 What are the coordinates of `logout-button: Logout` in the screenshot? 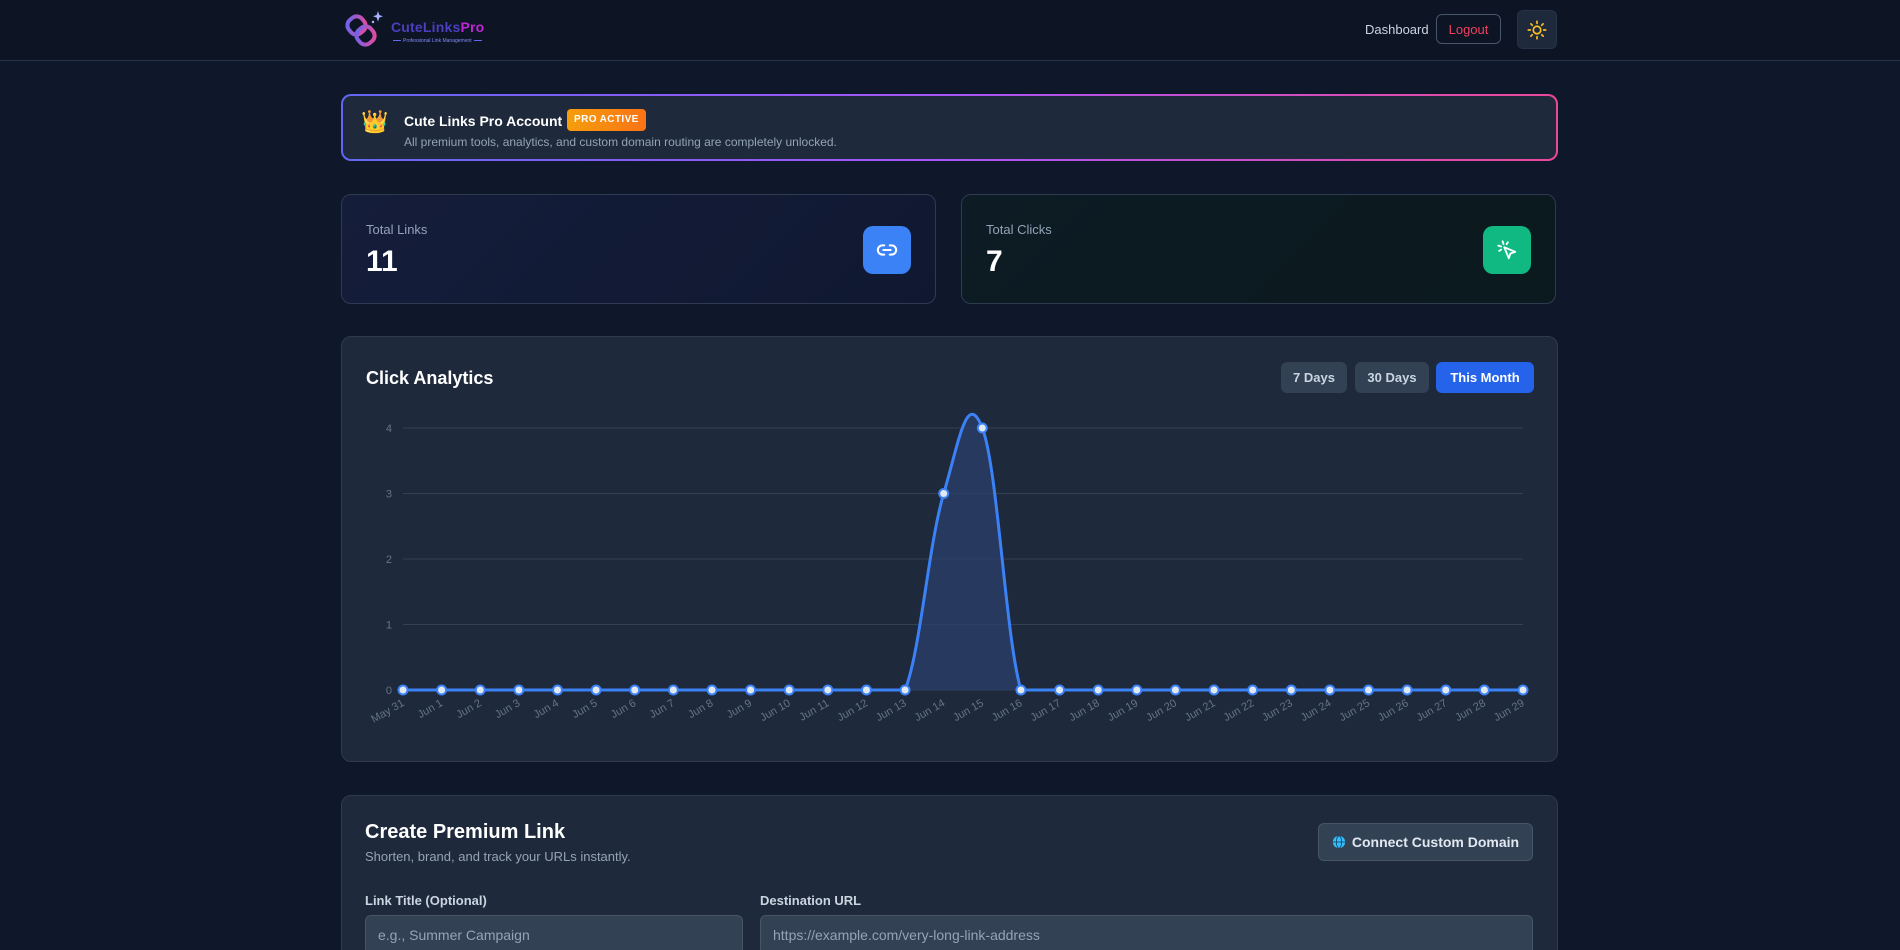 It's located at (1468, 29).